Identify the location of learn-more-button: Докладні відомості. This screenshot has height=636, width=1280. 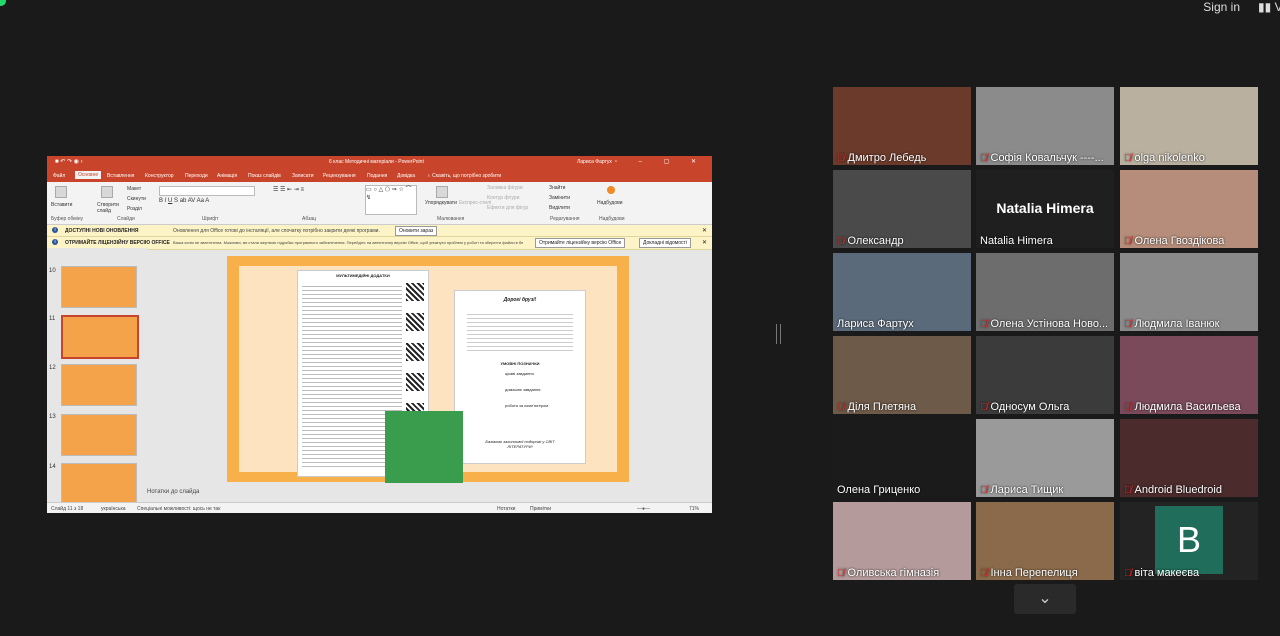
(665, 243).